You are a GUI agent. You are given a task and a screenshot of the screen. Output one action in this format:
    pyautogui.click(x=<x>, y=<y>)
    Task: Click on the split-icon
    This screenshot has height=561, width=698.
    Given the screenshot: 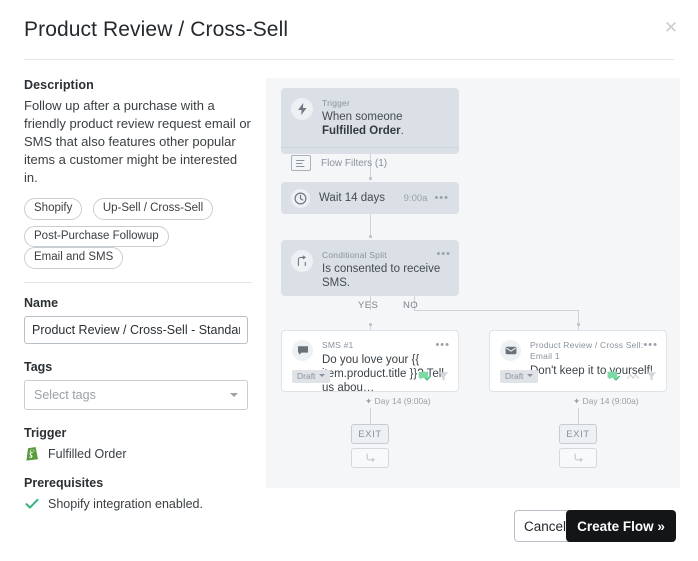 What is the action you would take?
    pyautogui.click(x=302, y=261)
    